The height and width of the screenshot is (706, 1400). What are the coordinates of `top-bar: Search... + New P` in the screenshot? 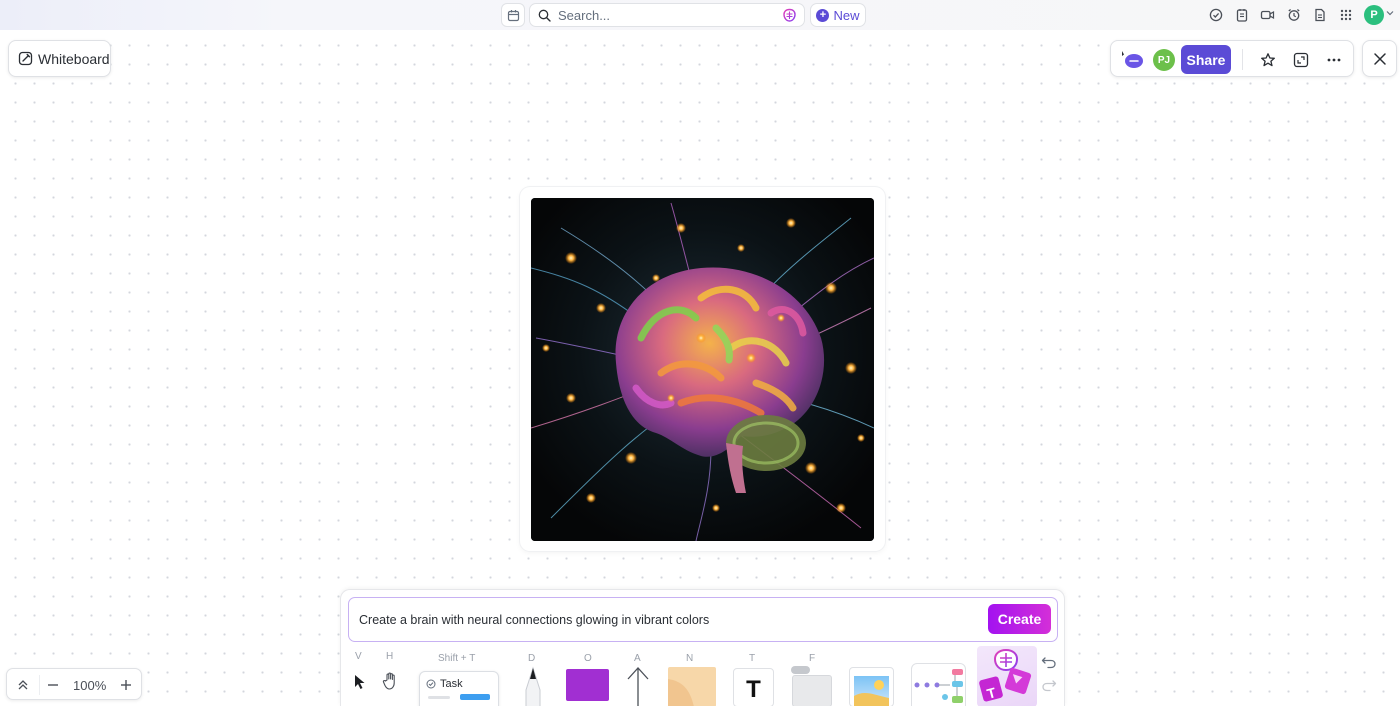 It's located at (700, 15).